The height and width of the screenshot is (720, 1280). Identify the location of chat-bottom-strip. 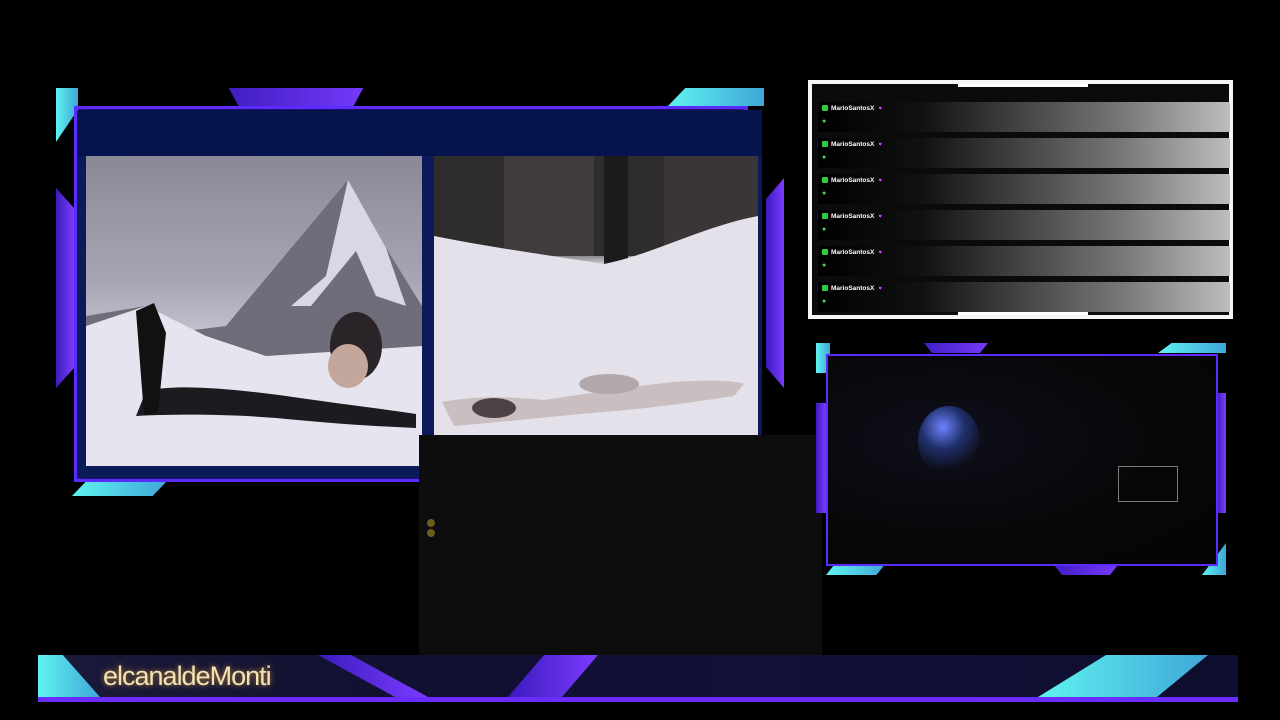
(1023, 313).